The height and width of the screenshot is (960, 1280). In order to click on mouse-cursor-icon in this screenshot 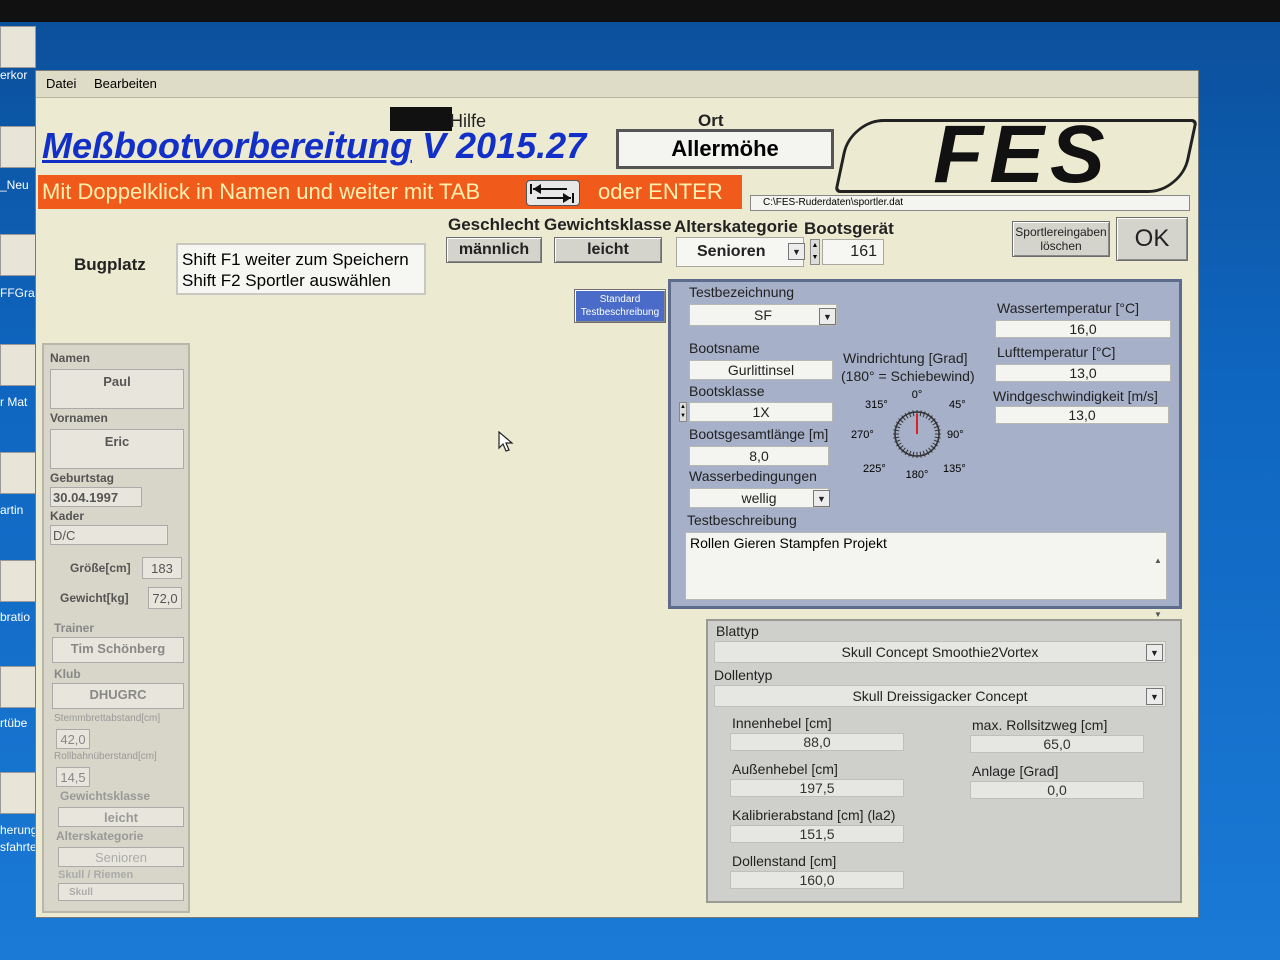, I will do `click(506, 444)`.